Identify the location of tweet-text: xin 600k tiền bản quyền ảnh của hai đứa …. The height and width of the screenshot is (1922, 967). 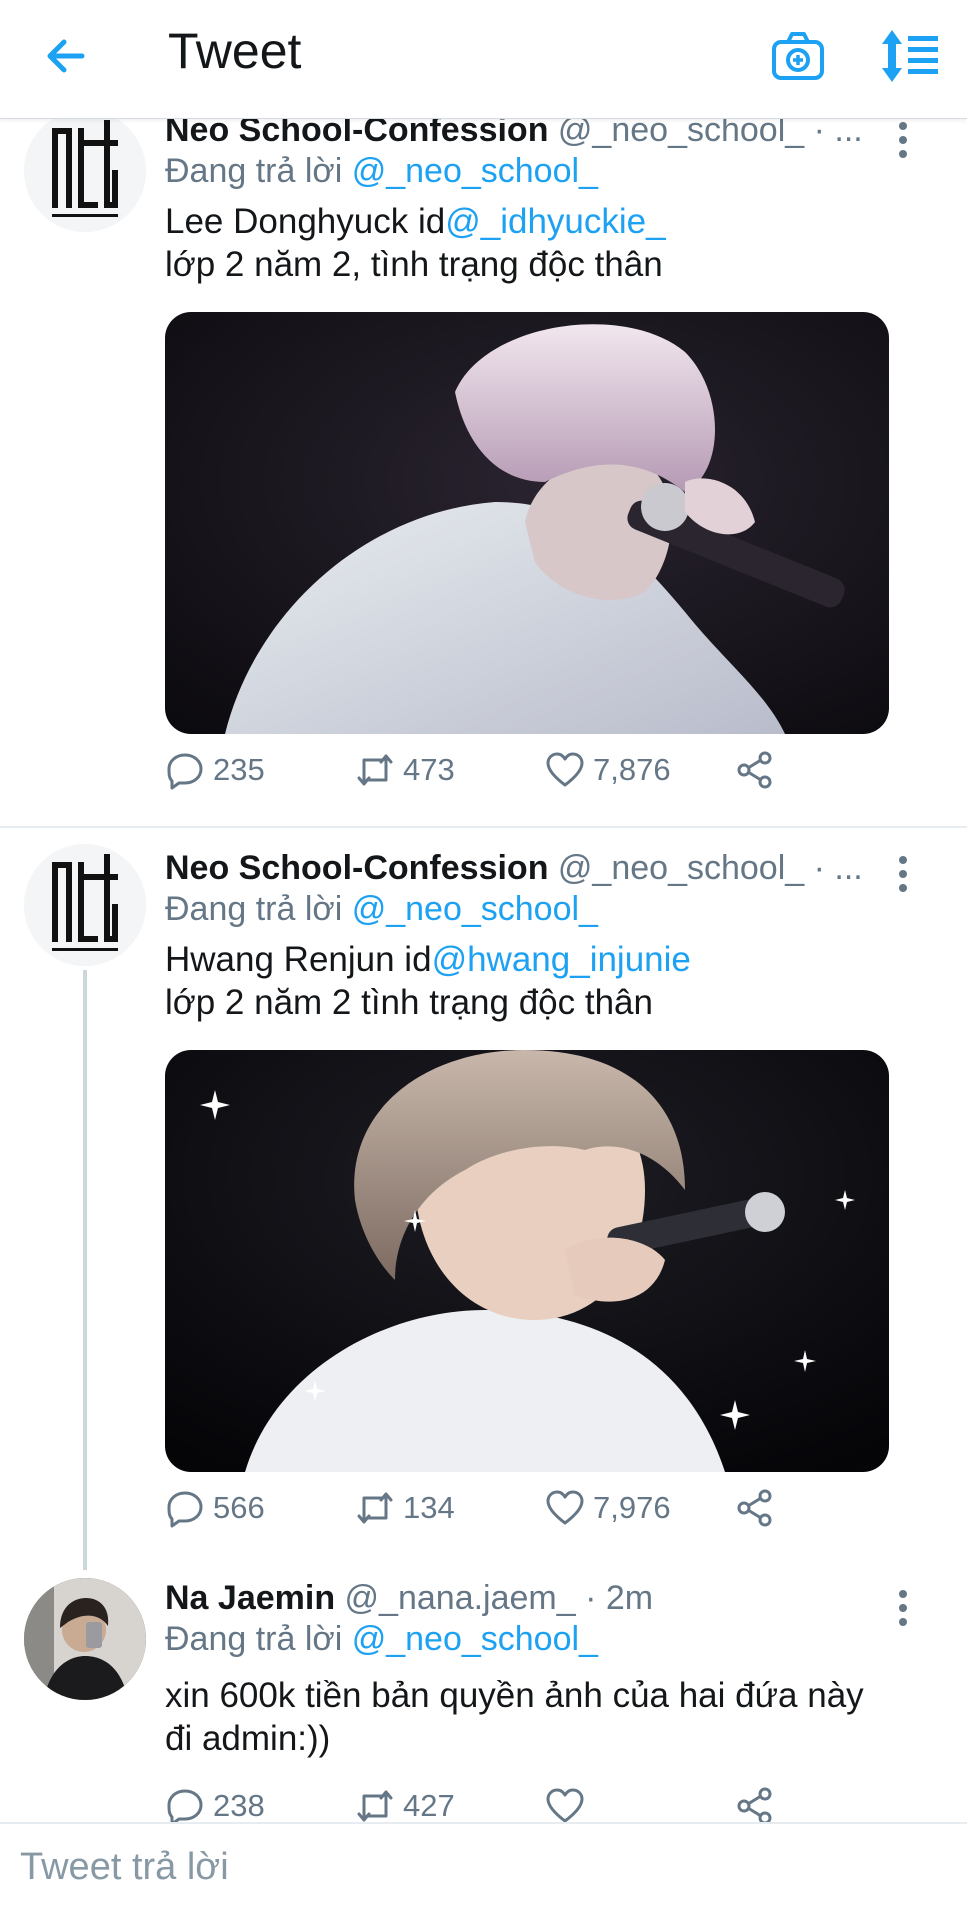
(535, 1717).